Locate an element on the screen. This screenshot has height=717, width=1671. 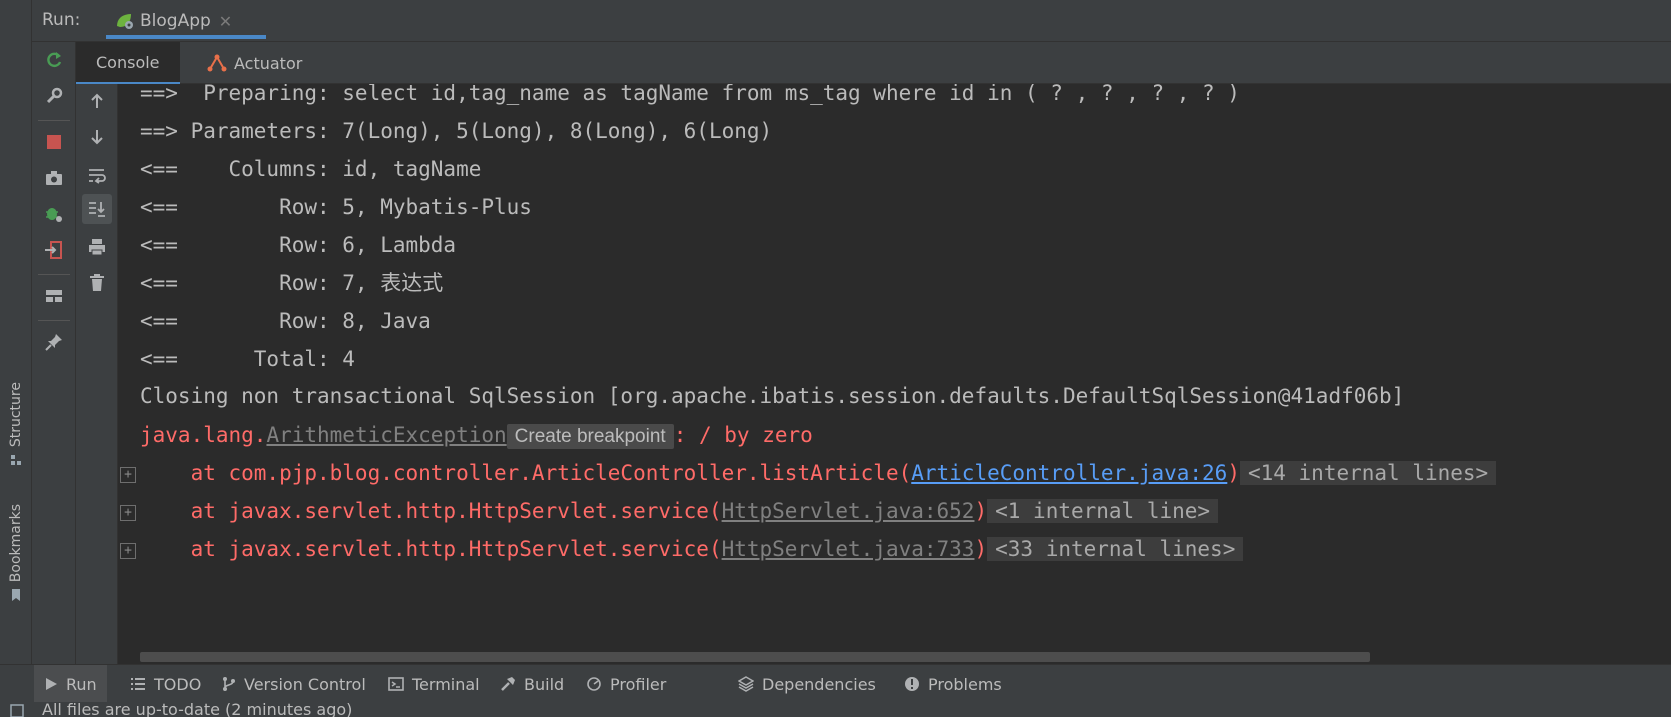
tool-window-terminal: Terminal is located at coordinates (434, 684).